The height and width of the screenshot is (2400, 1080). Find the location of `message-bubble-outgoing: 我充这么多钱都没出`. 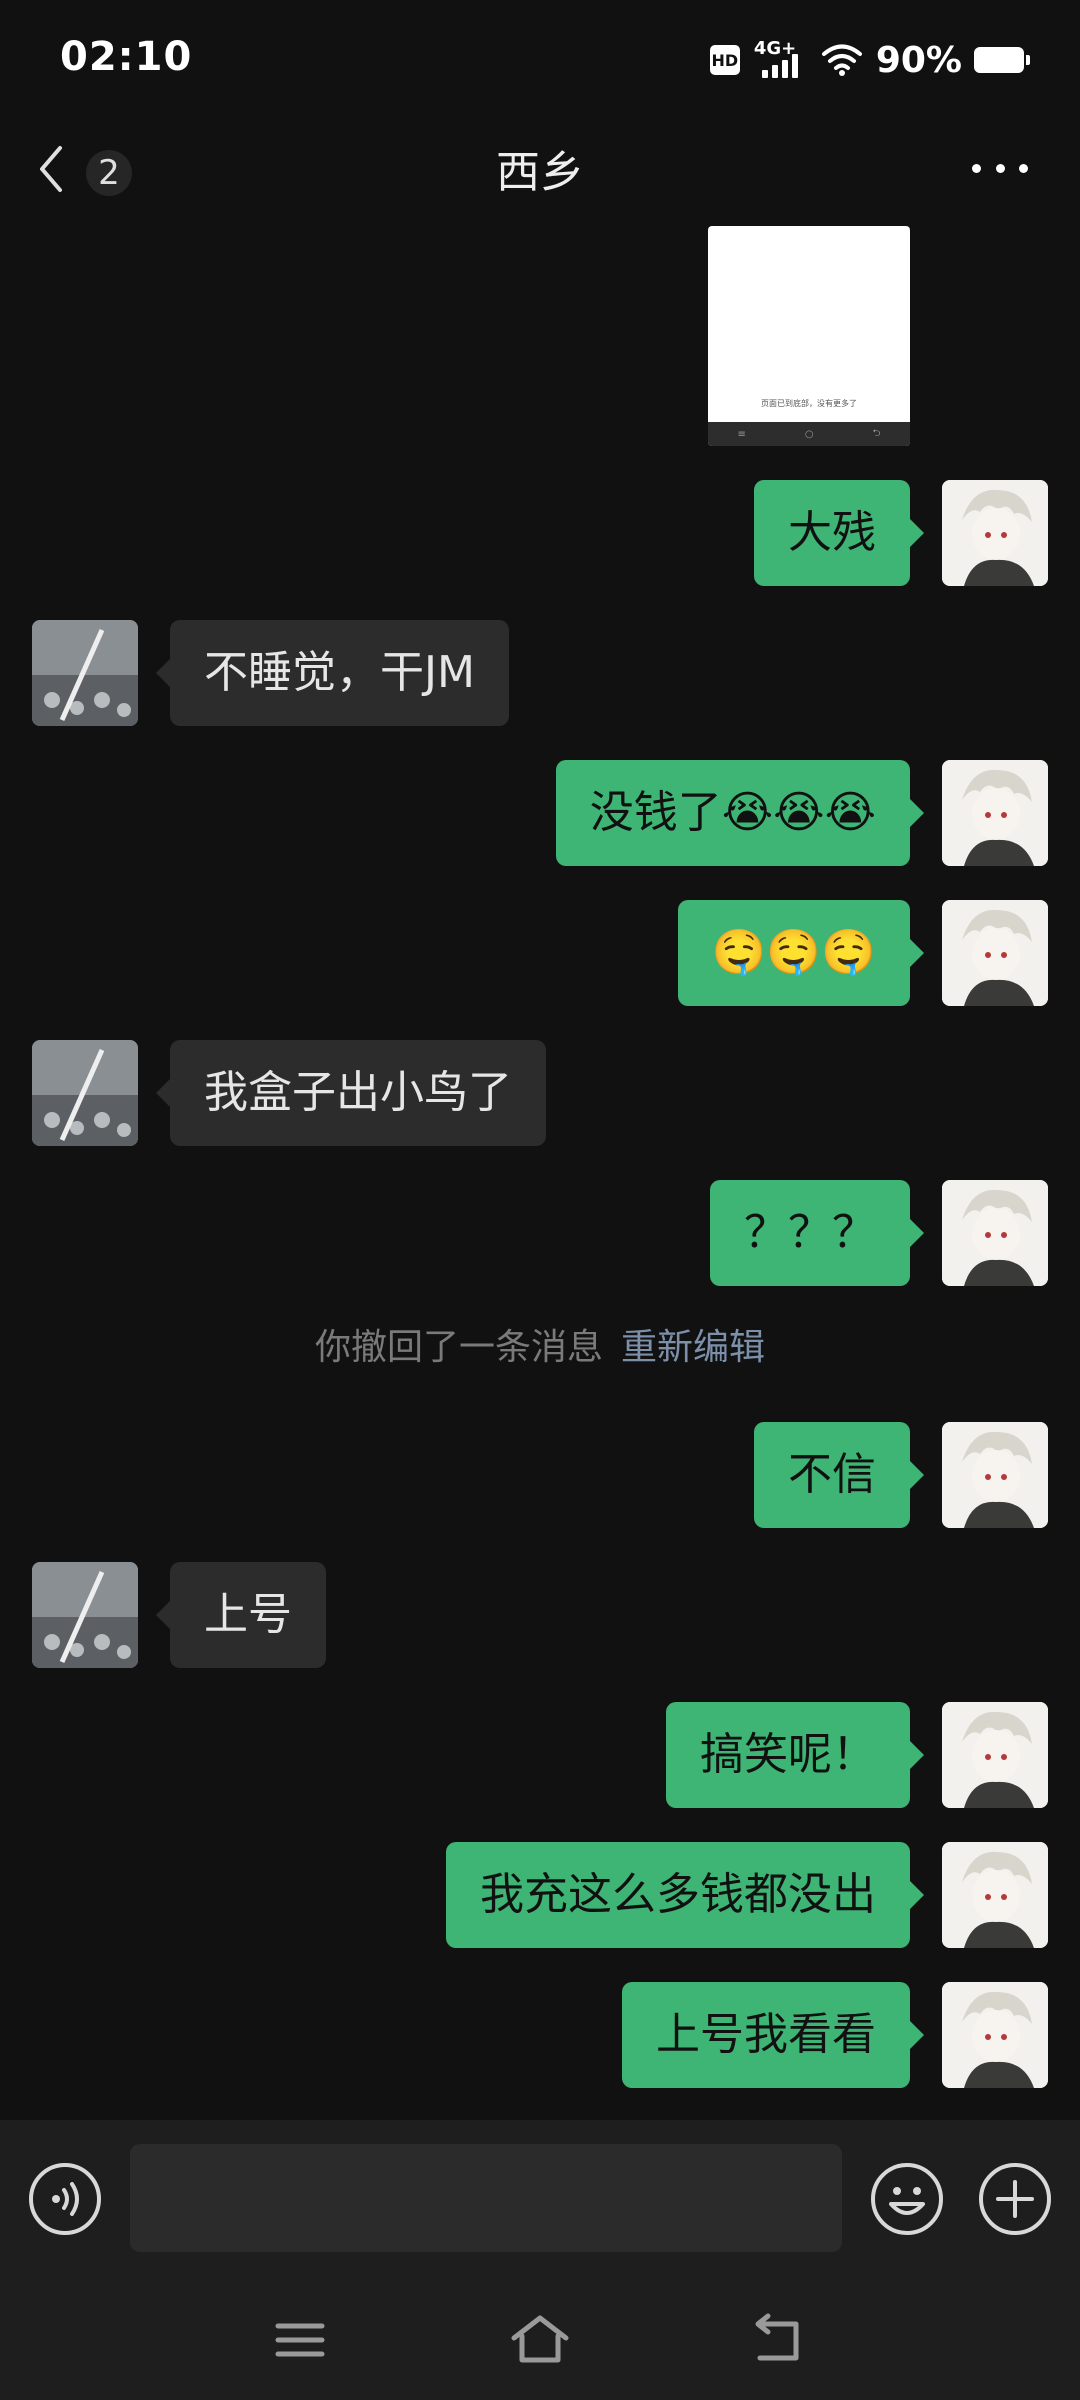

message-bubble-outgoing: 我充这么多钱都没出 is located at coordinates (685, 1895).